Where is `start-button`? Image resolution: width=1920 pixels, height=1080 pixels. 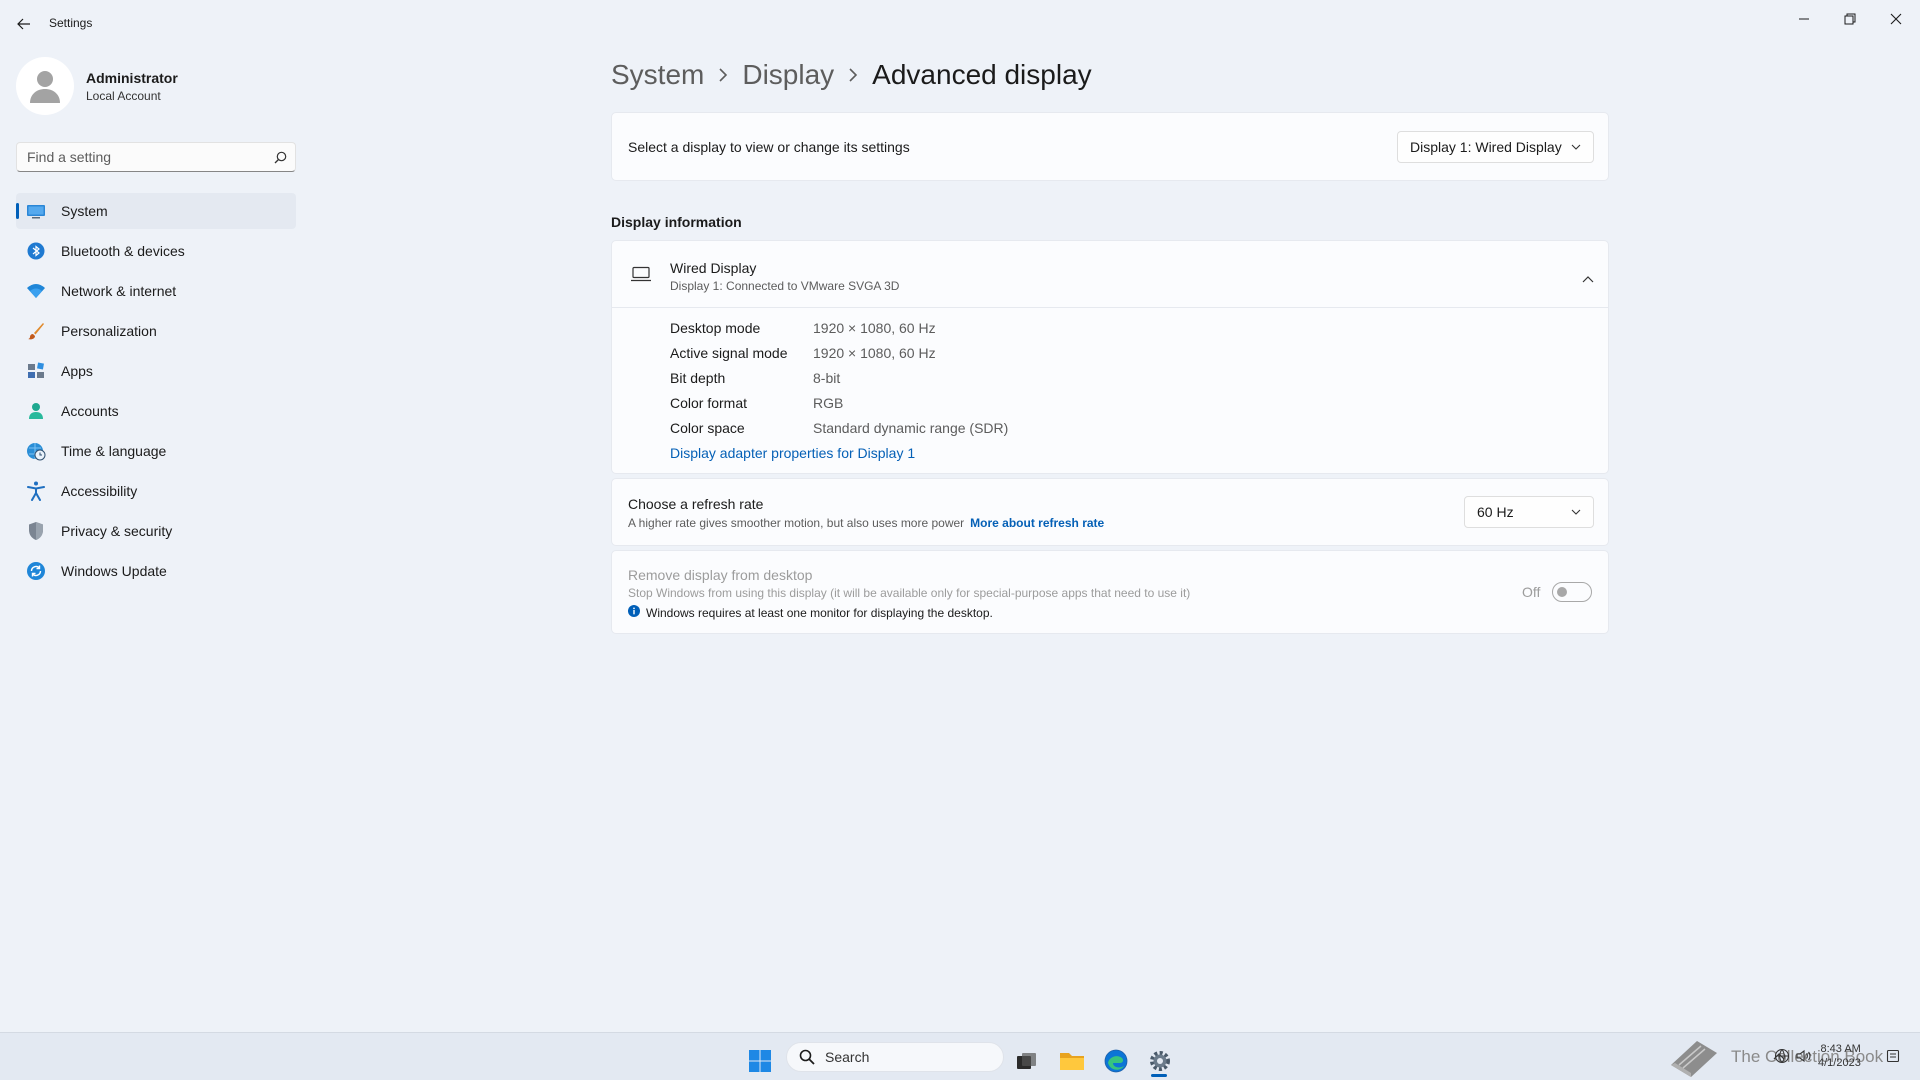 start-button is located at coordinates (760, 1060).